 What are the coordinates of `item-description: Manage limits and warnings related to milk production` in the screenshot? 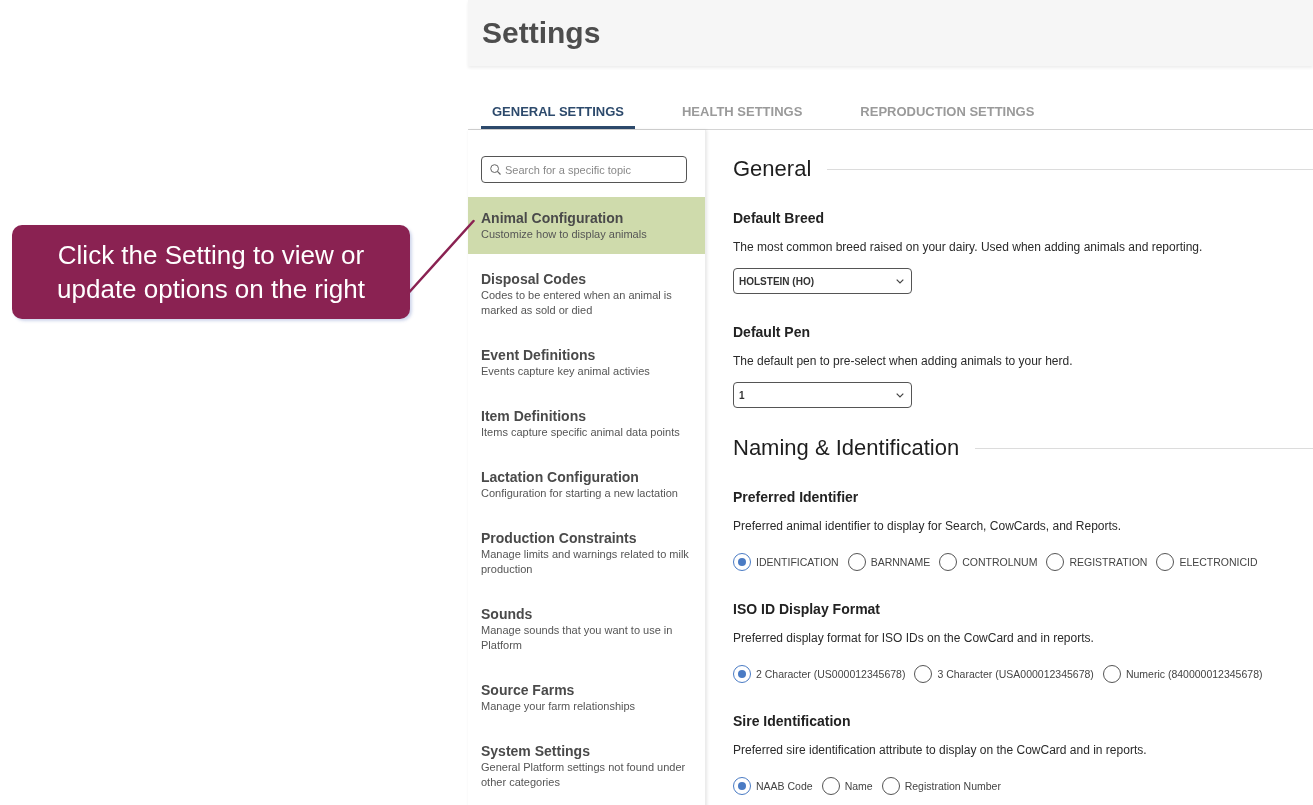 It's located at (585, 562).